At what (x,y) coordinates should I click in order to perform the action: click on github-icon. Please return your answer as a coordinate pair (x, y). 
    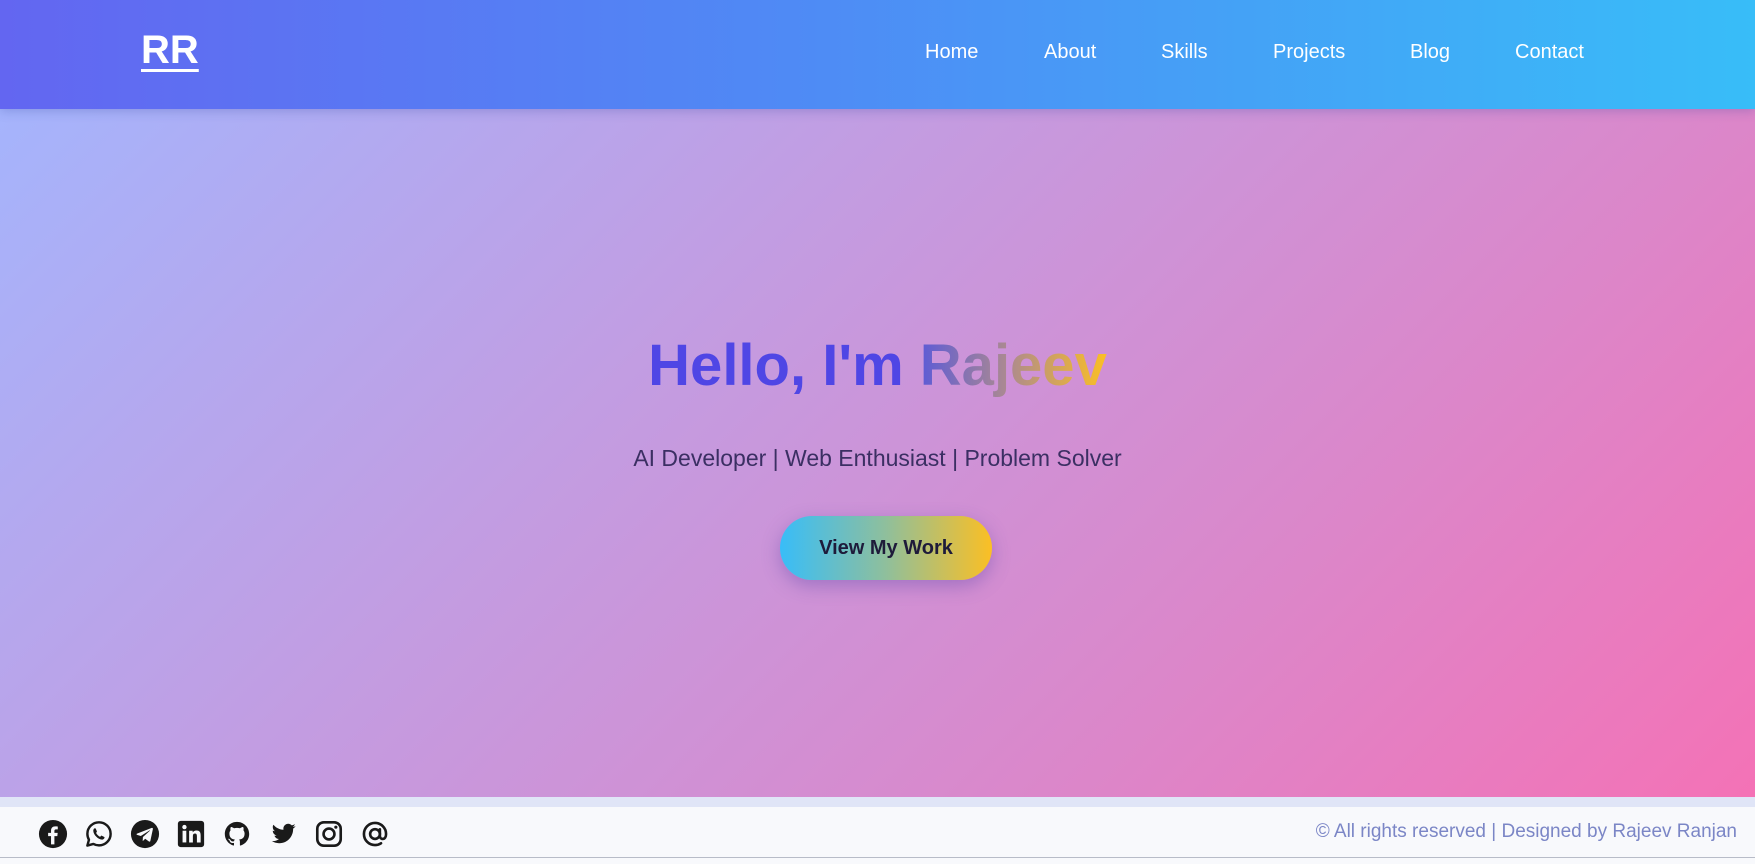
    Looking at the image, I should click on (237, 834).